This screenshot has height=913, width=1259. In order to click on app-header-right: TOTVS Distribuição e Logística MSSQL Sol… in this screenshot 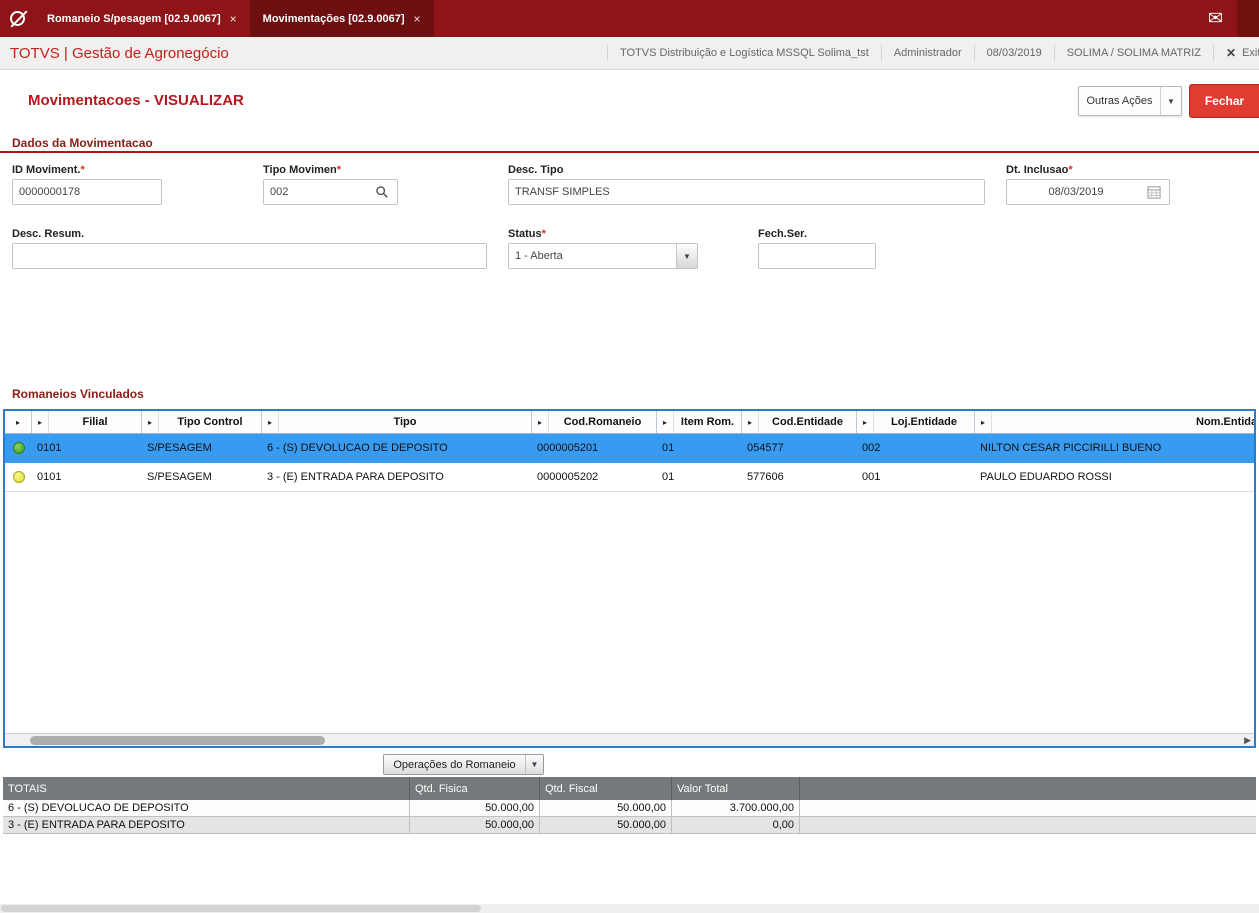, I will do `click(932, 53)`.